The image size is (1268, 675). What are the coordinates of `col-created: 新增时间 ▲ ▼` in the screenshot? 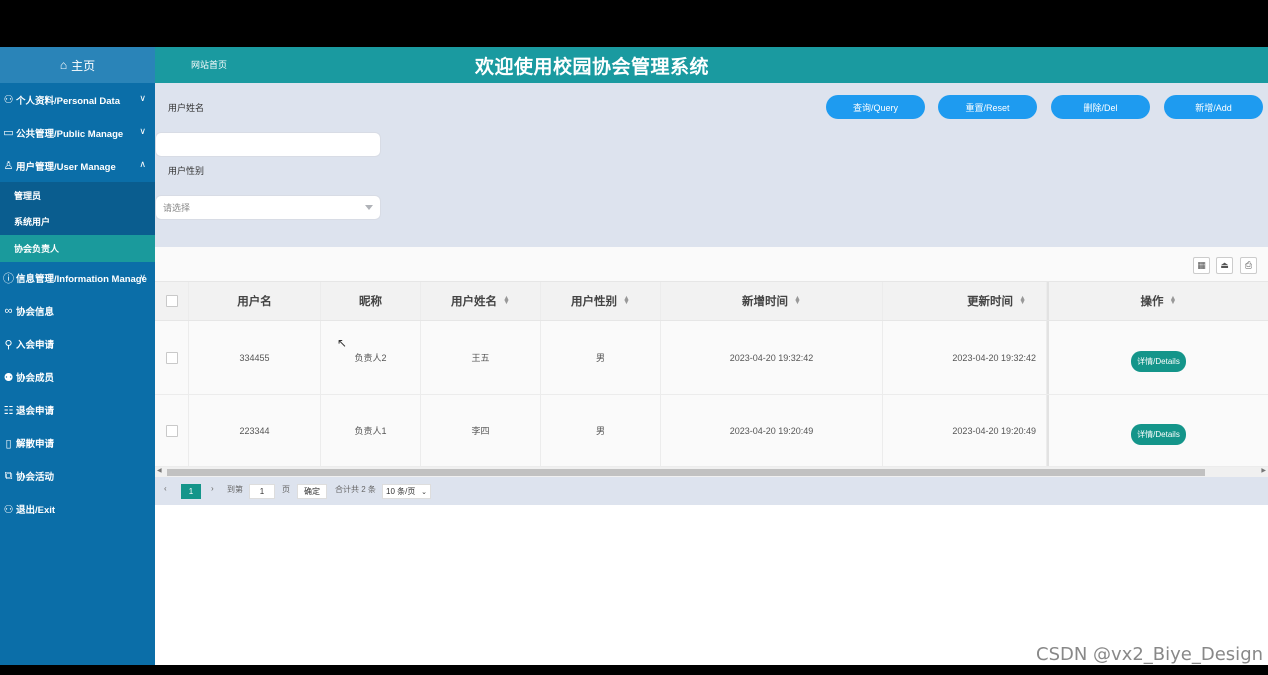 It's located at (772, 301).